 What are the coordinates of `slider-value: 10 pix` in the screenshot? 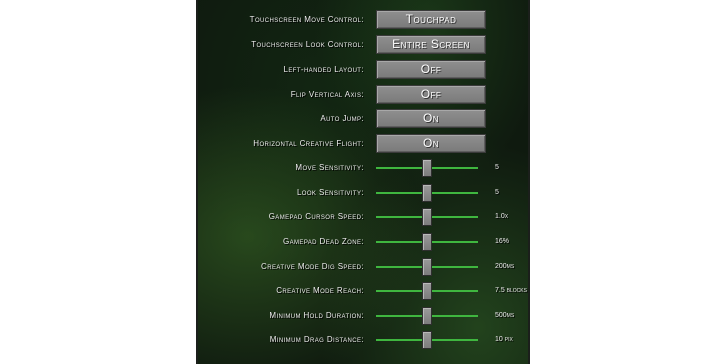 It's located at (504, 339).